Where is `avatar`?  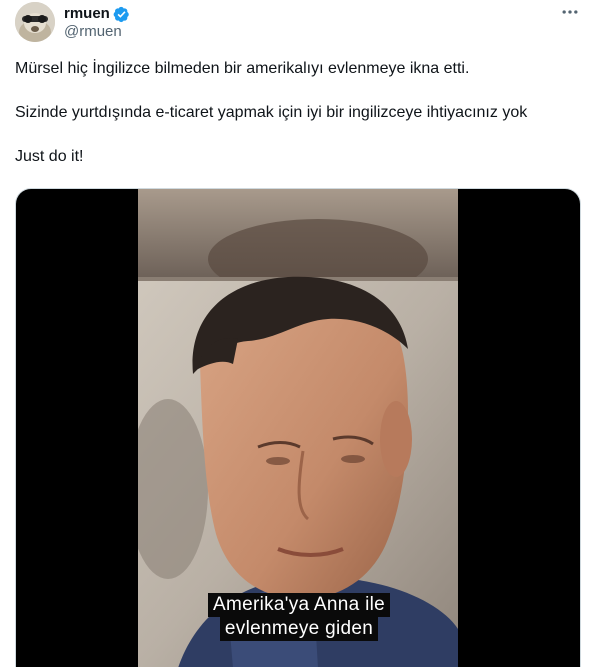 avatar is located at coordinates (35, 22).